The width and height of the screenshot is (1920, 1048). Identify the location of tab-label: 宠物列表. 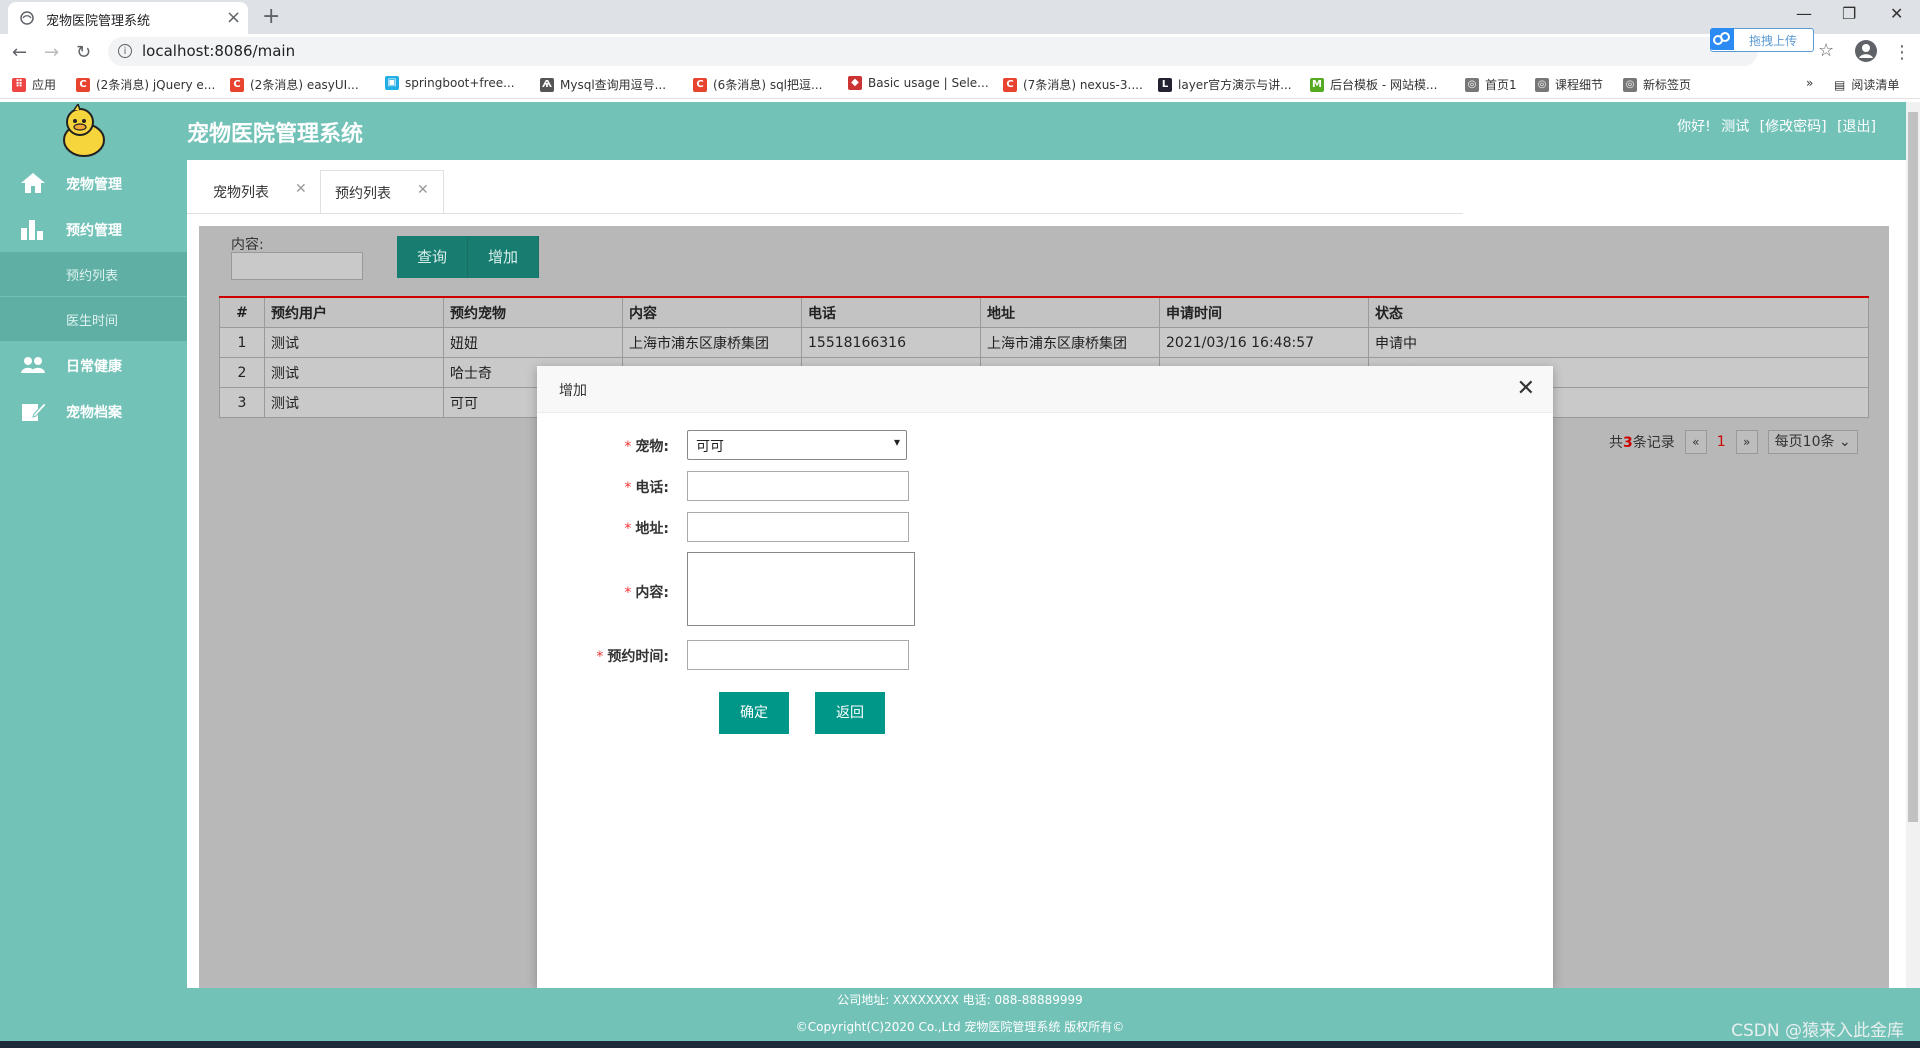
(241, 193).